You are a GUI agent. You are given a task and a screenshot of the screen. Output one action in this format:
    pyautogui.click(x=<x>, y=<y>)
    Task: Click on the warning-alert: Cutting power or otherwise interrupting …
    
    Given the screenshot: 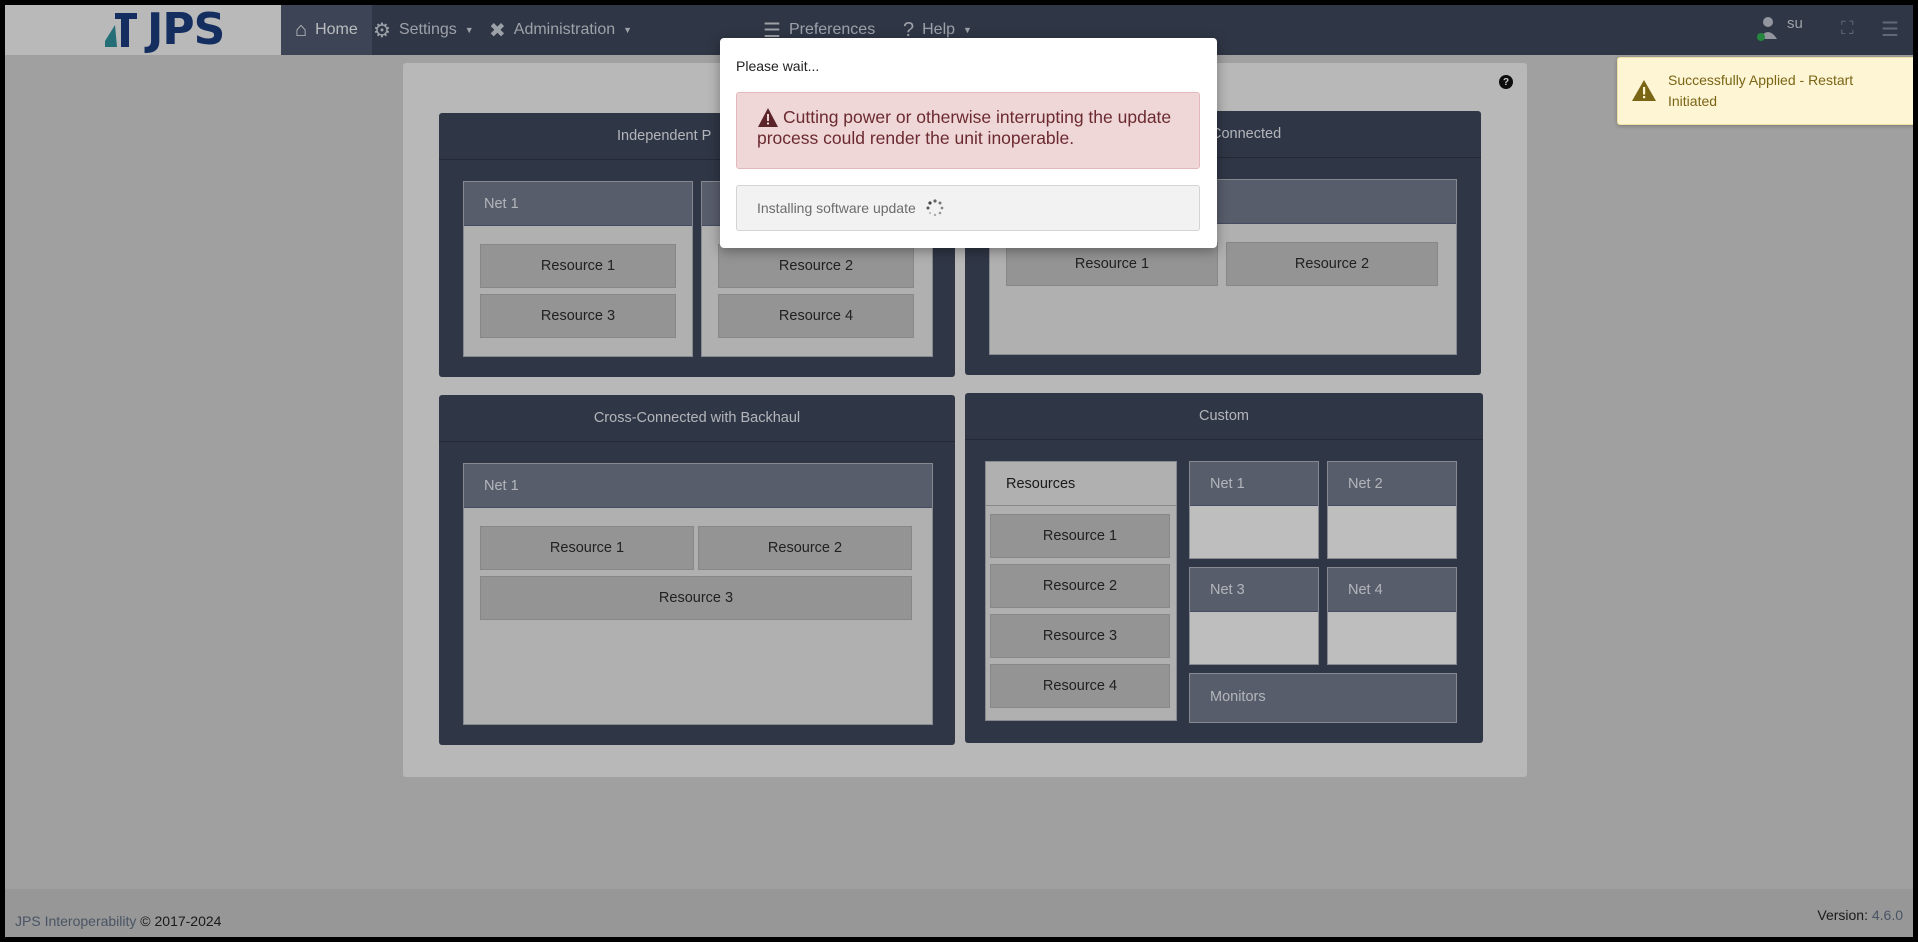 What is the action you would take?
    pyautogui.click(x=968, y=130)
    